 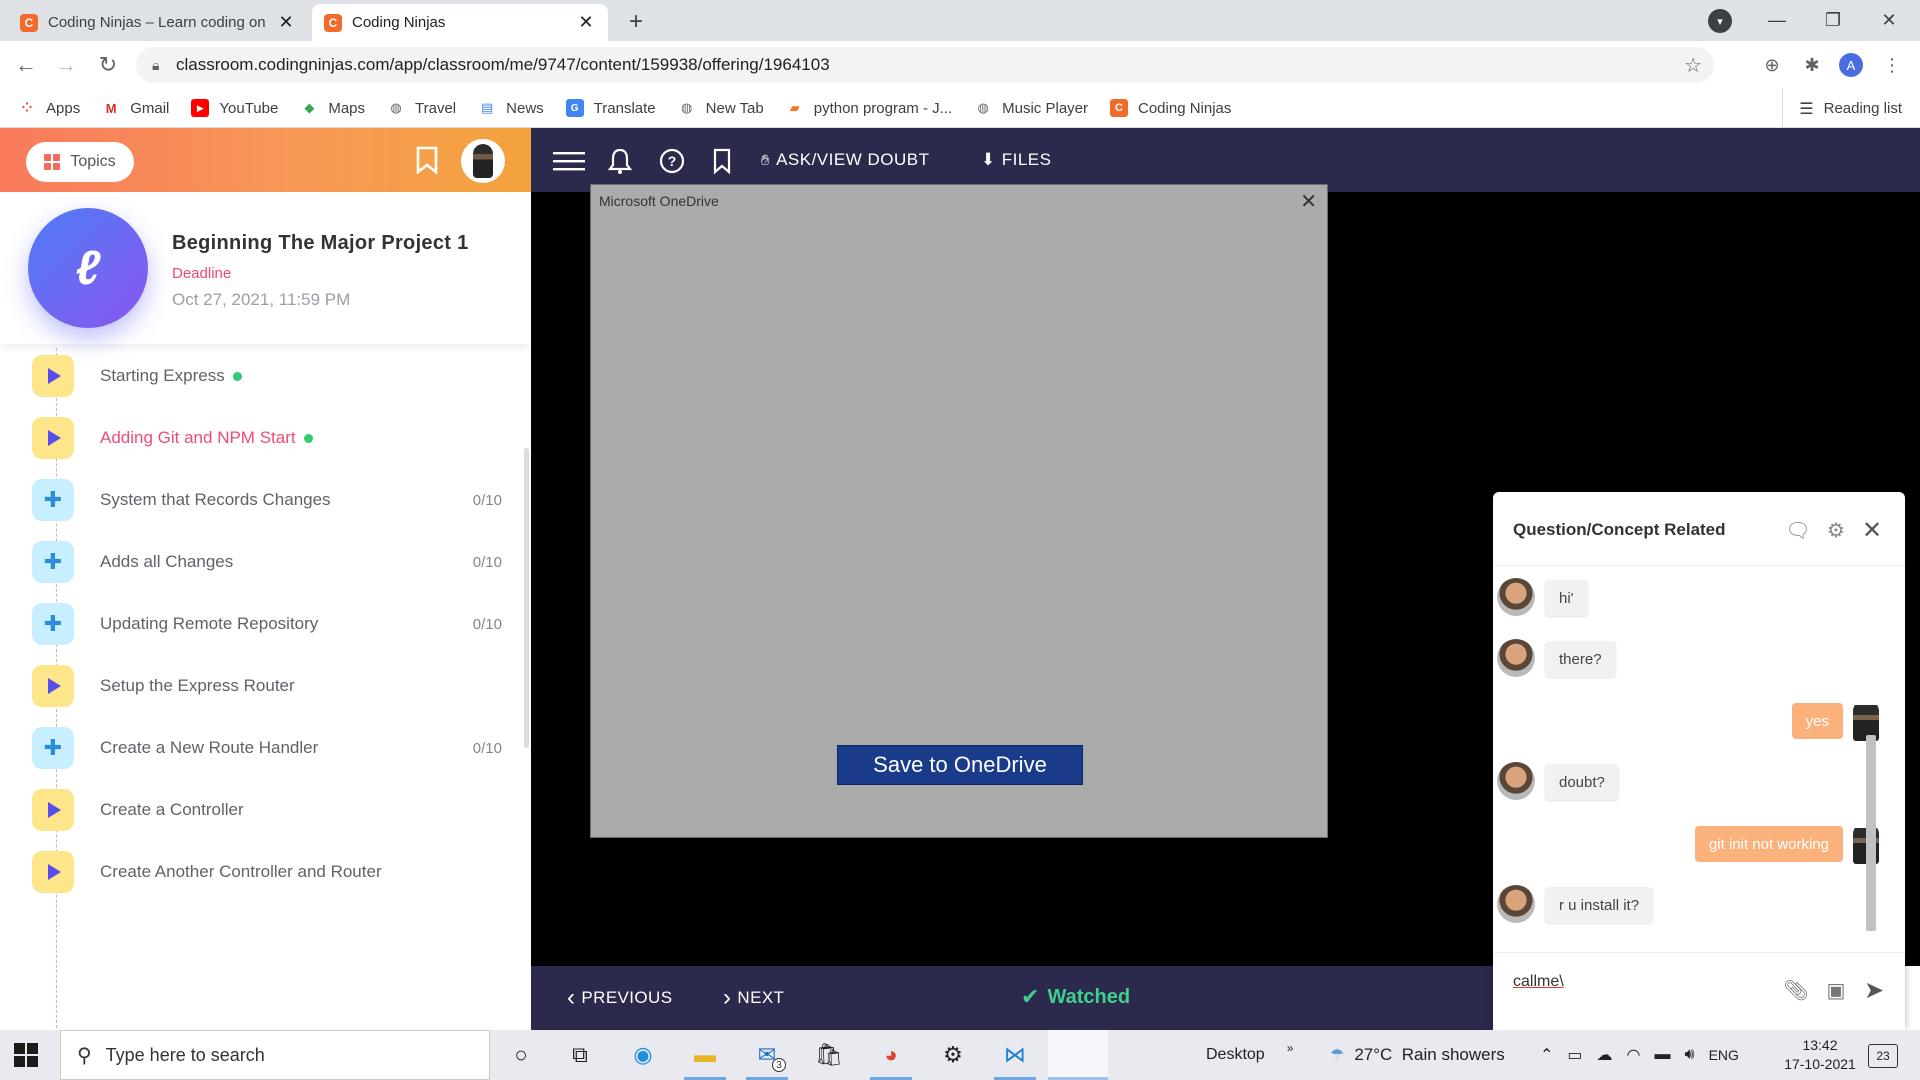 I want to click on globe-icon: ◍, so click(x=983, y=107).